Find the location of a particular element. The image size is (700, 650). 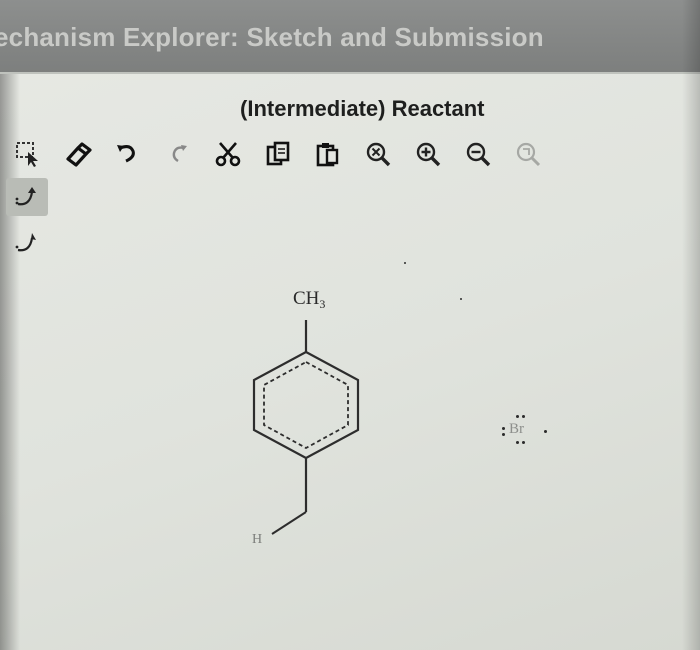

bromine-radical-label: Br is located at coordinates (516, 429).